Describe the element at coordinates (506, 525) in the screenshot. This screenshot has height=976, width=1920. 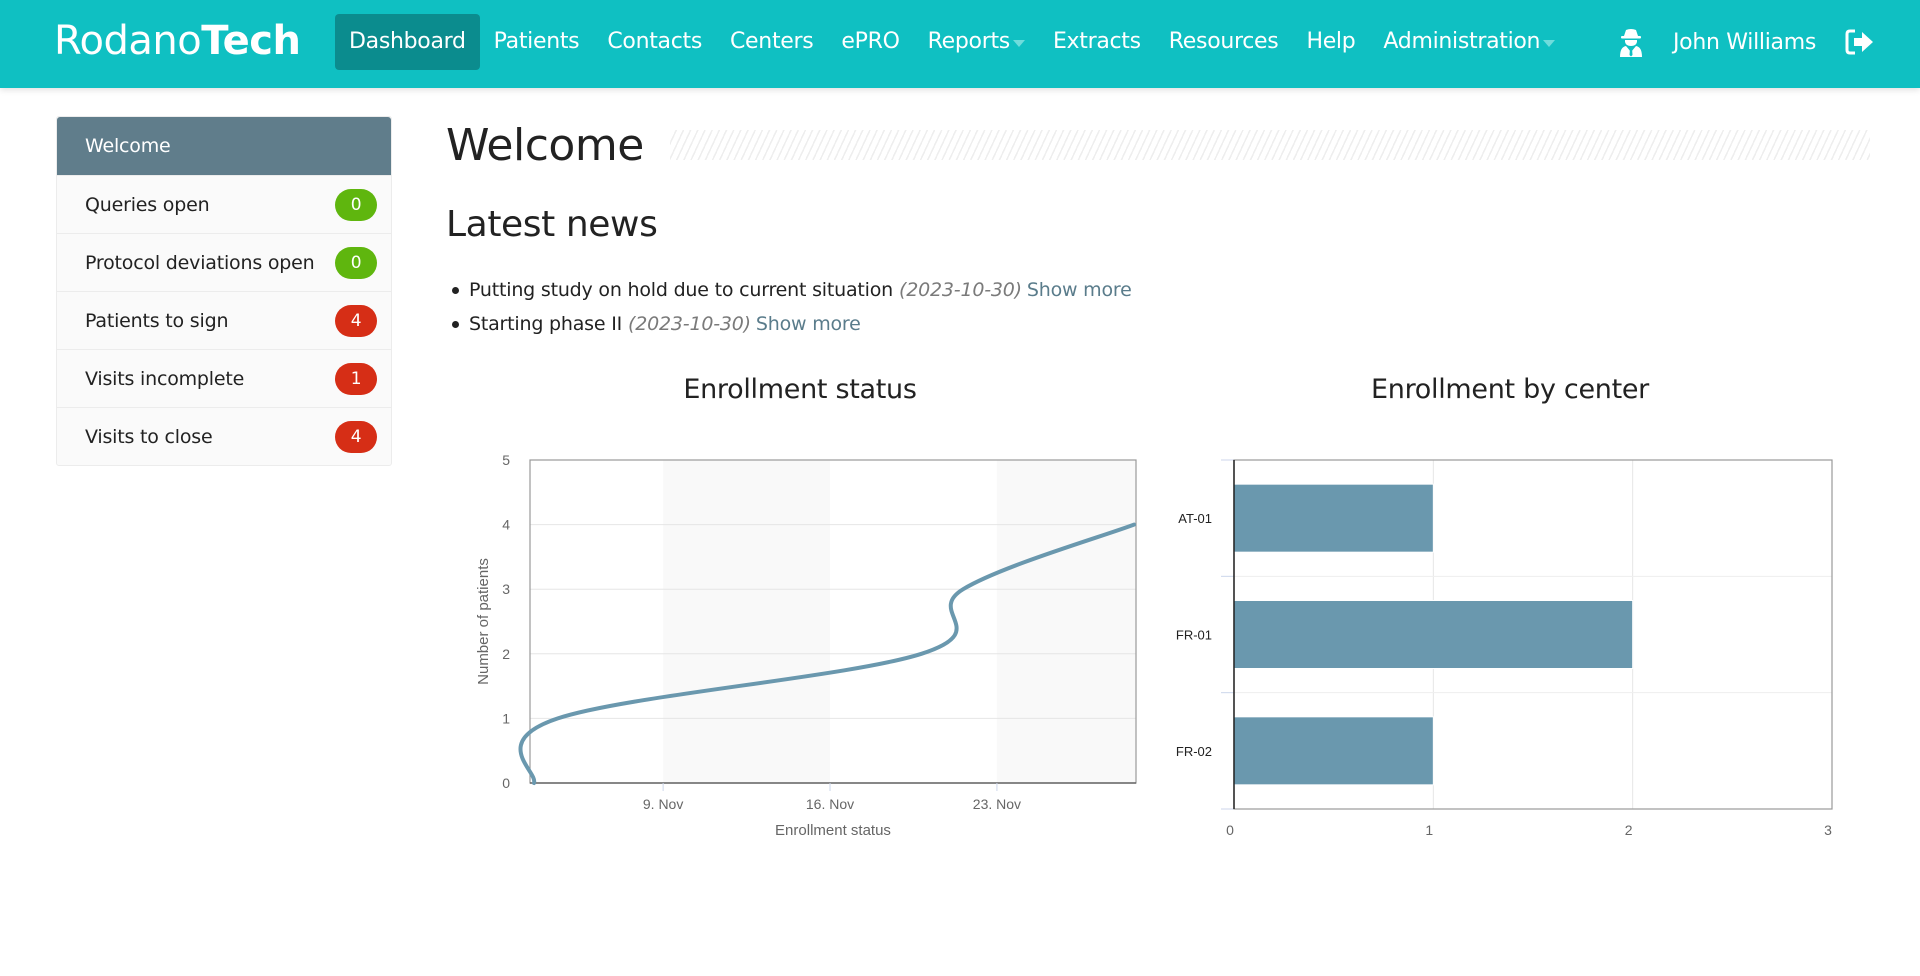
I see `y-tick-label: 4` at that location.